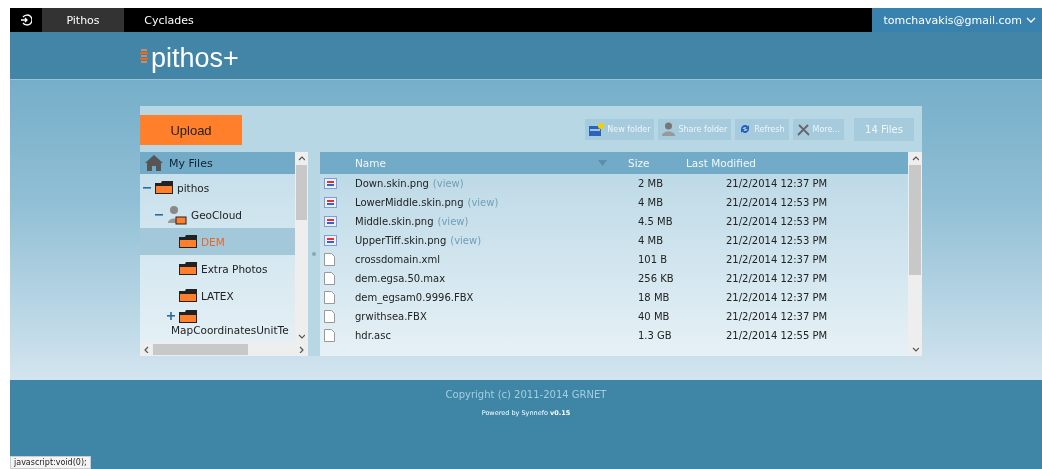  Describe the element at coordinates (669, 129) in the screenshot. I see `person-icon` at that location.